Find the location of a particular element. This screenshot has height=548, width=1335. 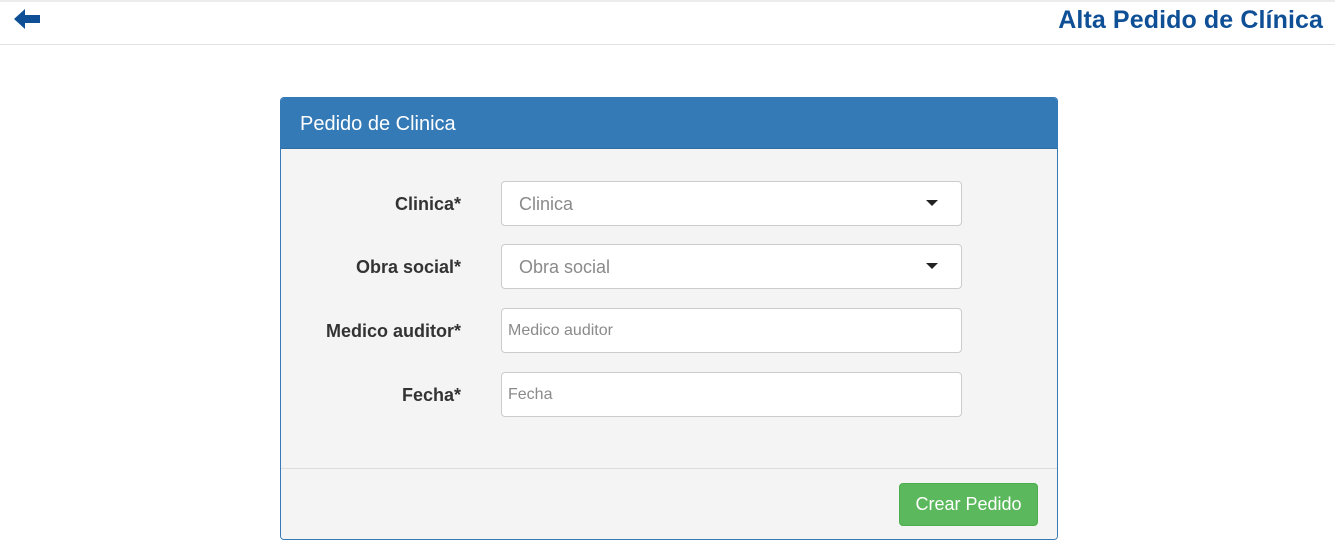

form-row-obra-social: Obra social* Obra social is located at coordinates (669, 266).